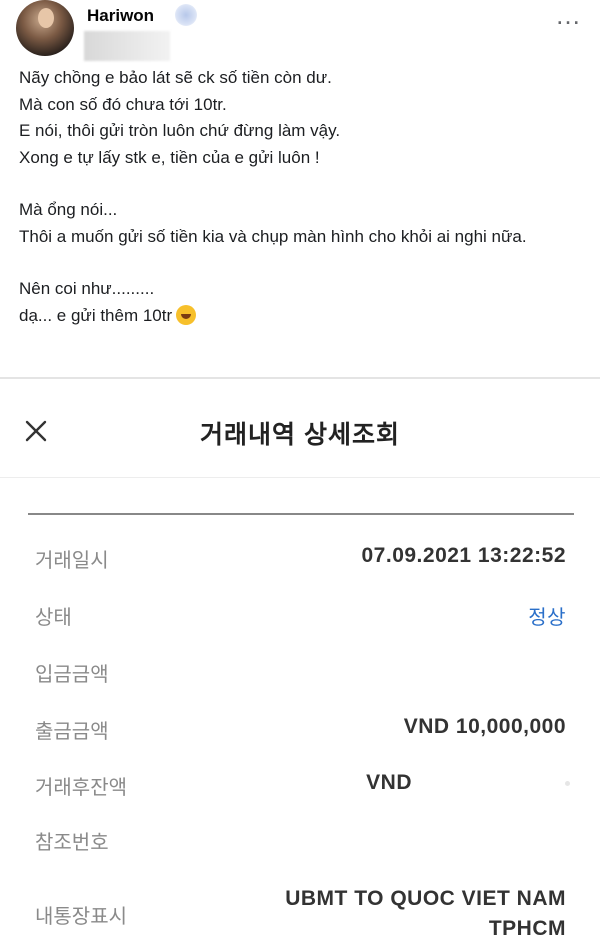 The image size is (600, 948). What do you see at coordinates (300, 735) in the screenshot?
I see `row-withdrawal-amount: 출금금액 VND 10,000,000` at bounding box center [300, 735].